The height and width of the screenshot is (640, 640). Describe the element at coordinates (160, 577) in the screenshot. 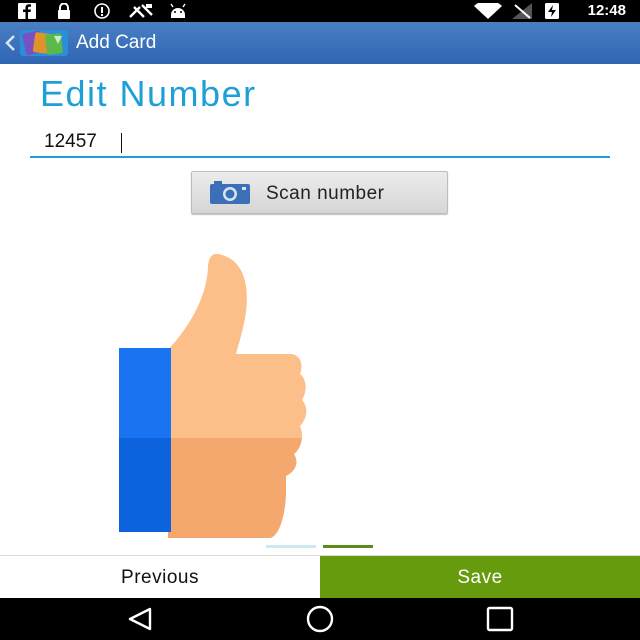

I see `previous-button: Previous` at that location.